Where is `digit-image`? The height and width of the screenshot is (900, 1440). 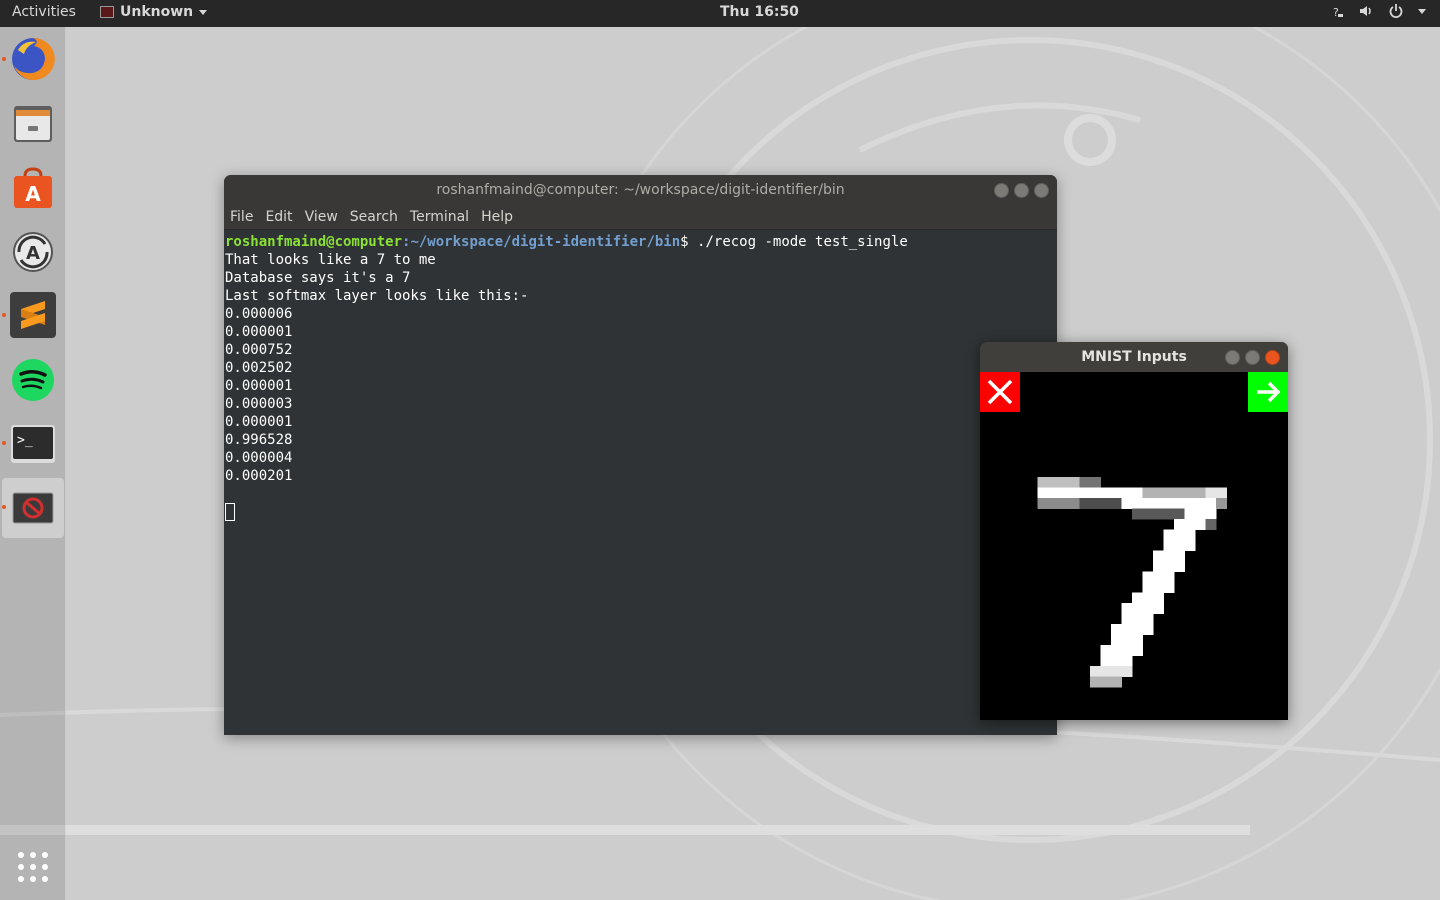 digit-image is located at coordinates (1132, 582).